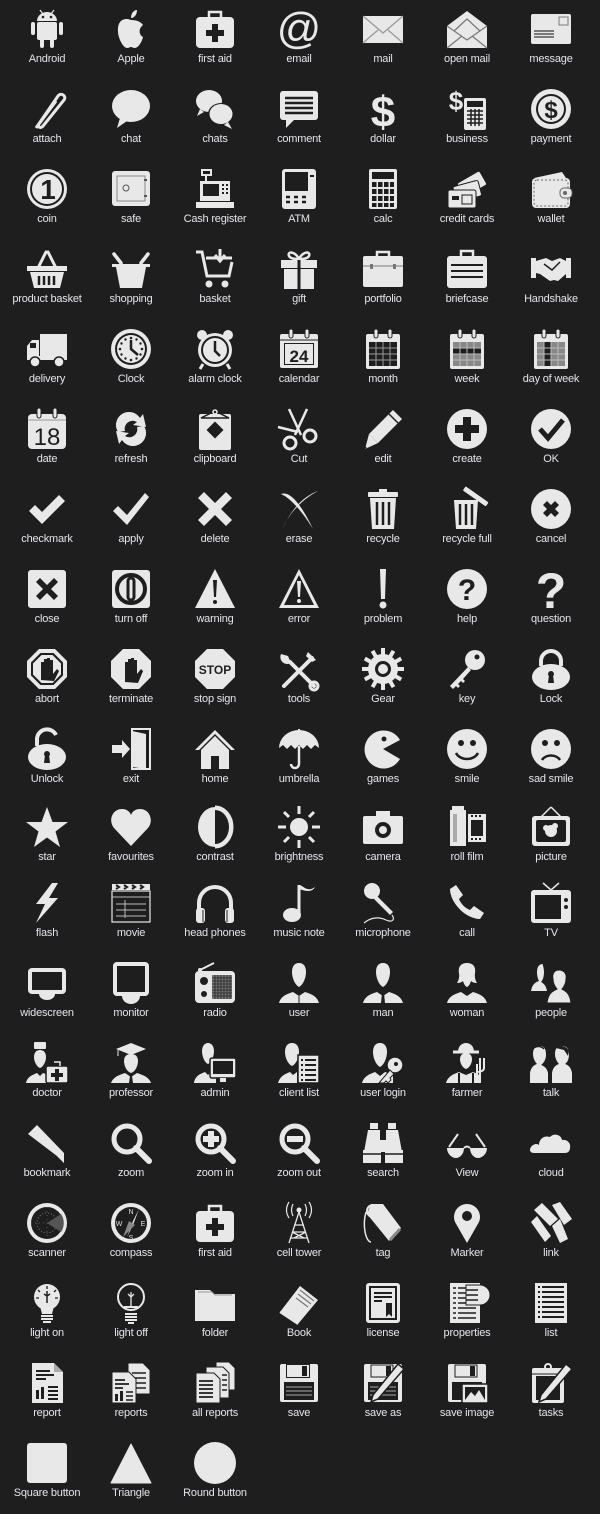  What do you see at coordinates (551, 760) in the screenshot?
I see `icon-tile-sad-smile: sad smile` at bounding box center [551, 760].